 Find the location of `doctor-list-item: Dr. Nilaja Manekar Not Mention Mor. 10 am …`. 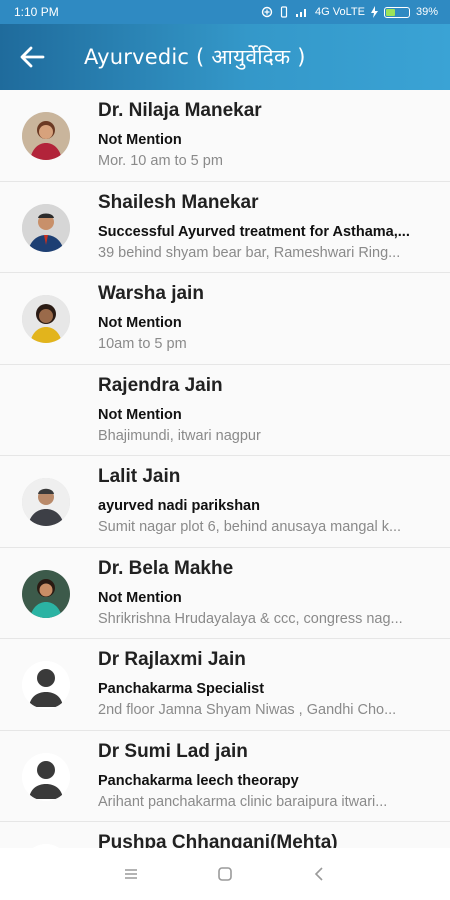

doctor-list-item: Dr. Nilaja Manekar Not Mention Mor. 10 am … is located at coordinates (225, 136).